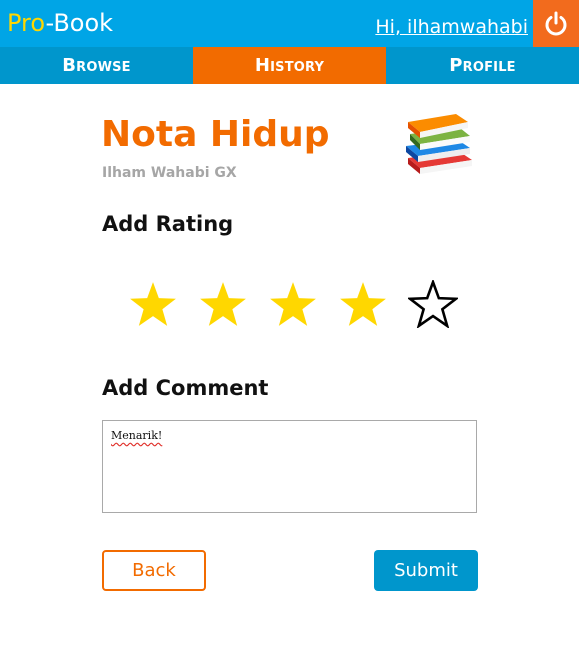 The width and height of the screenshot is (579, 657). I want to click on nav-history: History, so click(289, 65).